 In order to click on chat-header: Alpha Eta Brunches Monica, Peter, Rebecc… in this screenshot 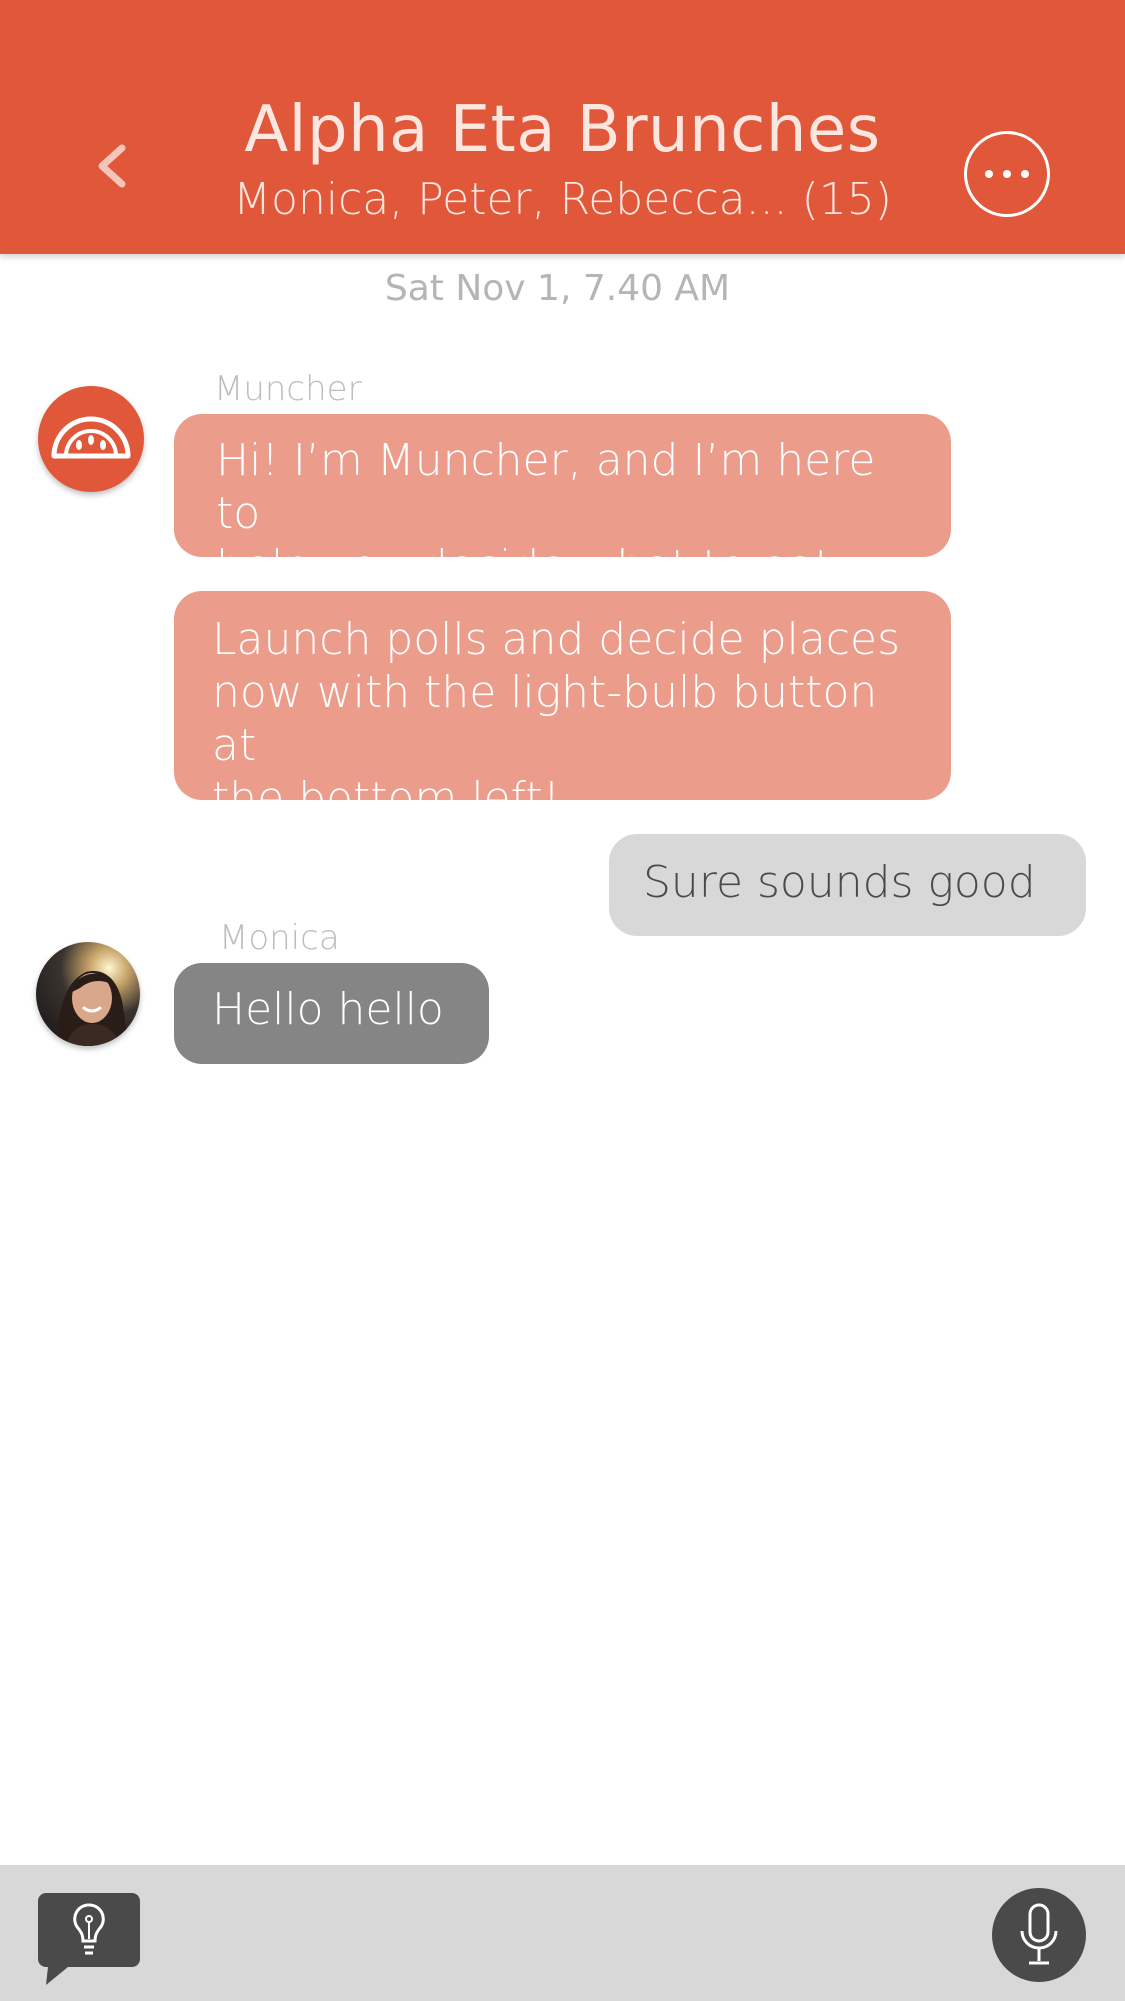, I will do `click(562, 127)`.